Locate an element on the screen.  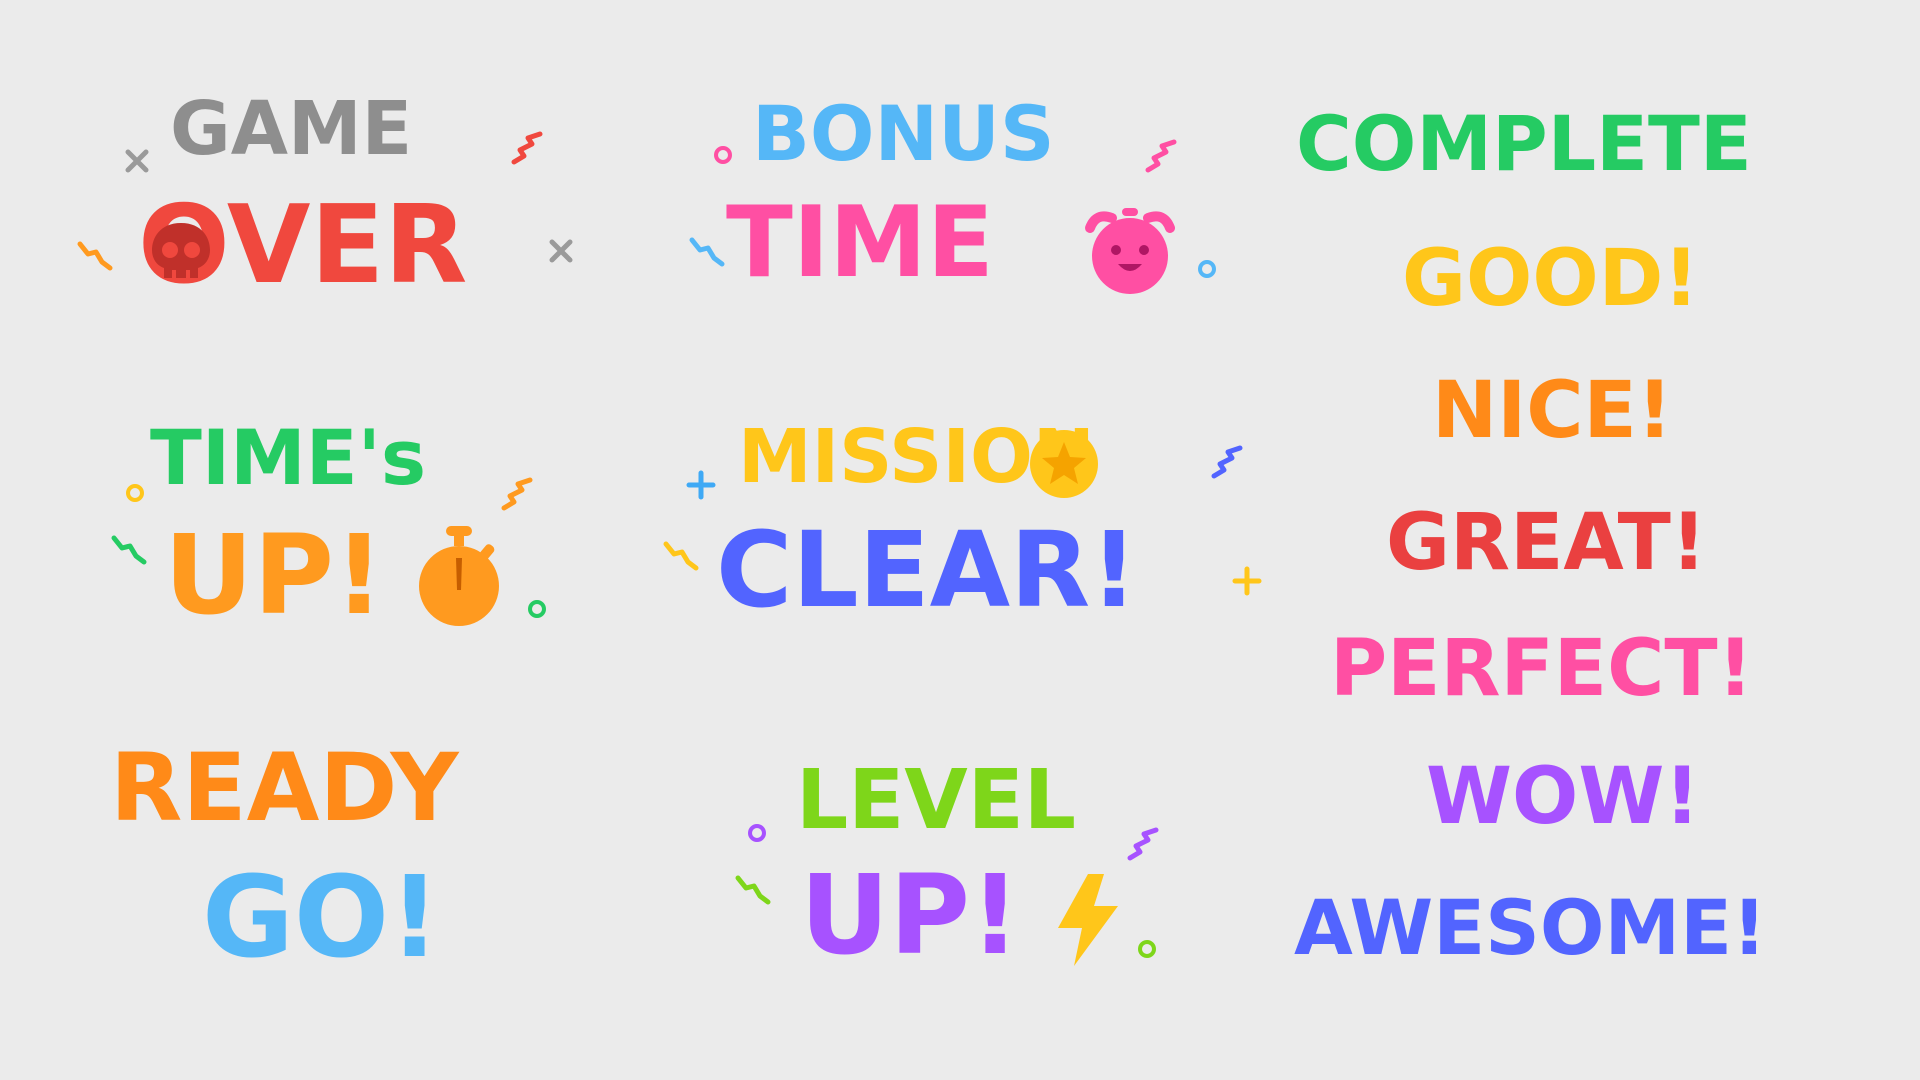
mission-clear-line2: CLEAR! is located at coordinates (927, 570).